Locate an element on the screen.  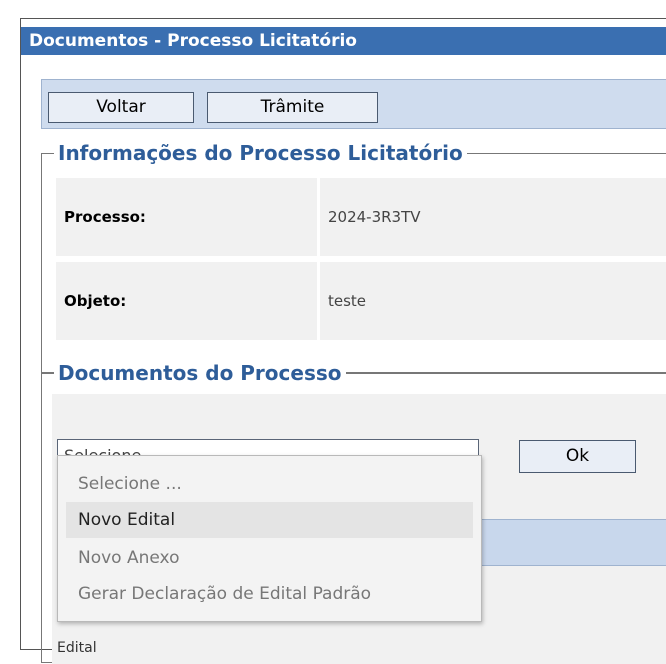
dropdown-option-gerar-declaracao: Gerar Declaração de Edital Padrão is located at coordinates (269, 594).